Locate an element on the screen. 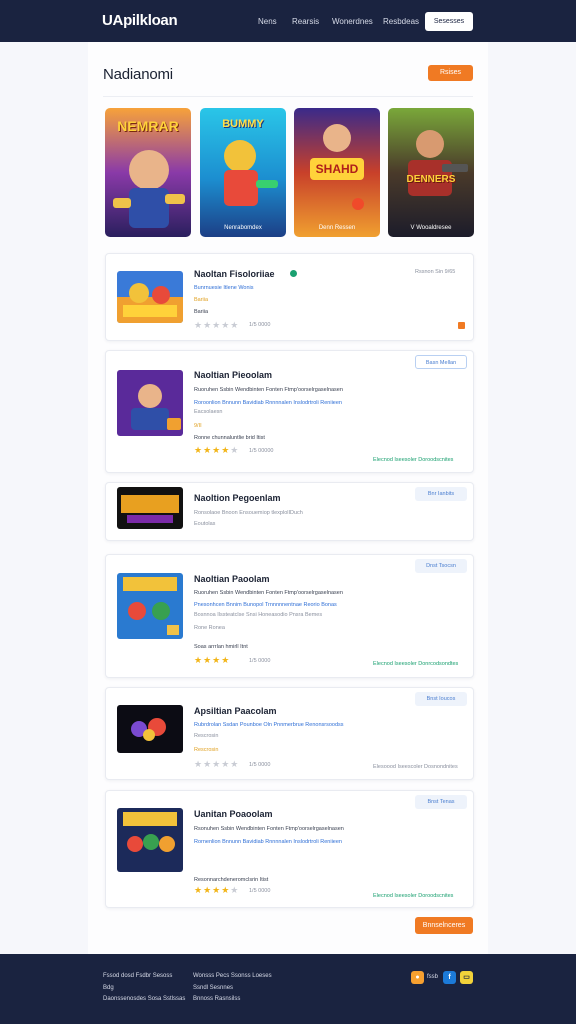 Image resolution: width=576 pixels, height=1024 pixels. item-date: Rssnon Sin 9/65 is located at coordinates (435, 272).